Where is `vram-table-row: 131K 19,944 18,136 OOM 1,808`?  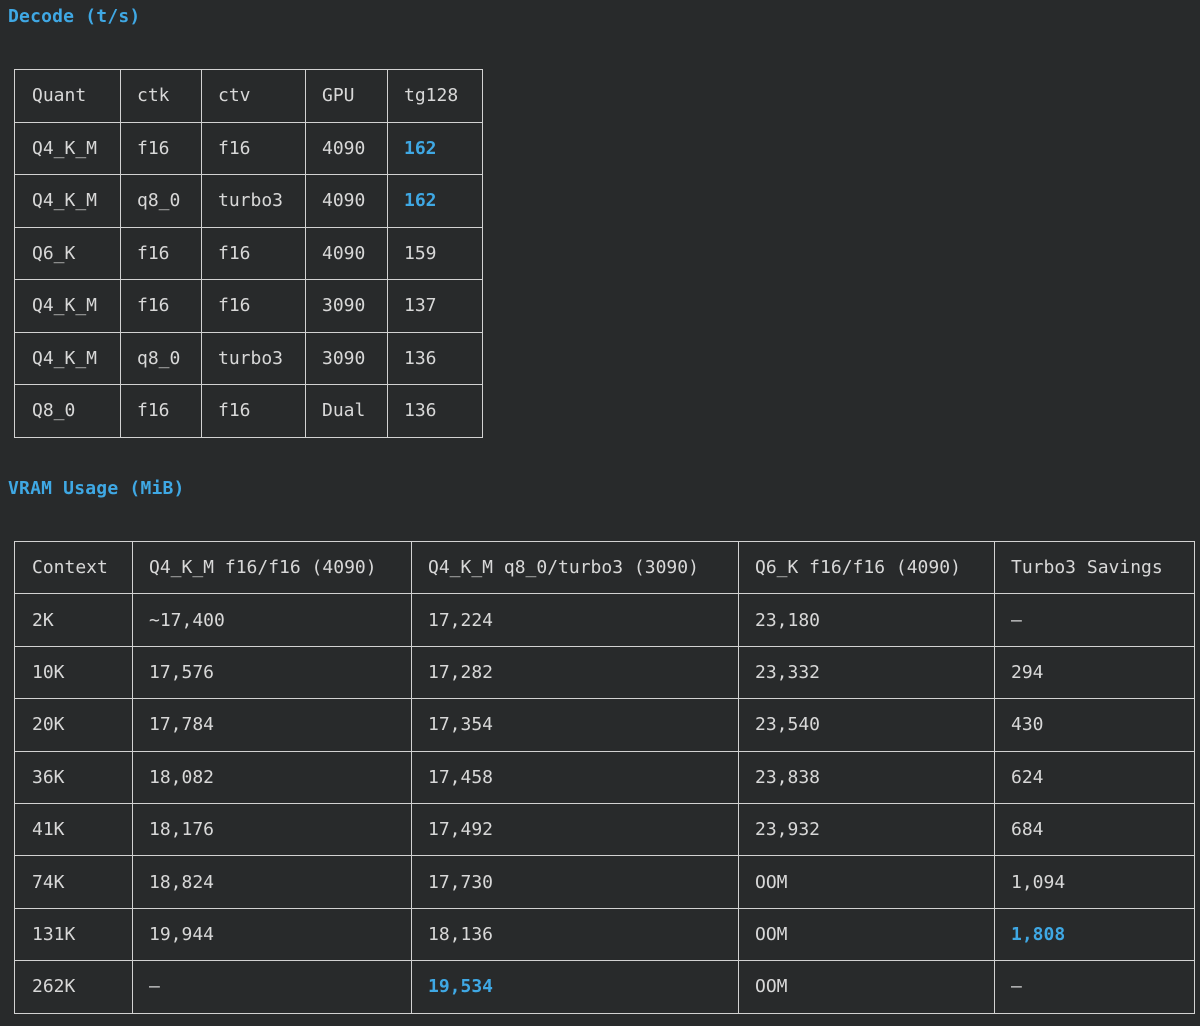
vram-table-row: 131K 19,944 18,136 OOM 1,808 is located at coordinates (604, 934).